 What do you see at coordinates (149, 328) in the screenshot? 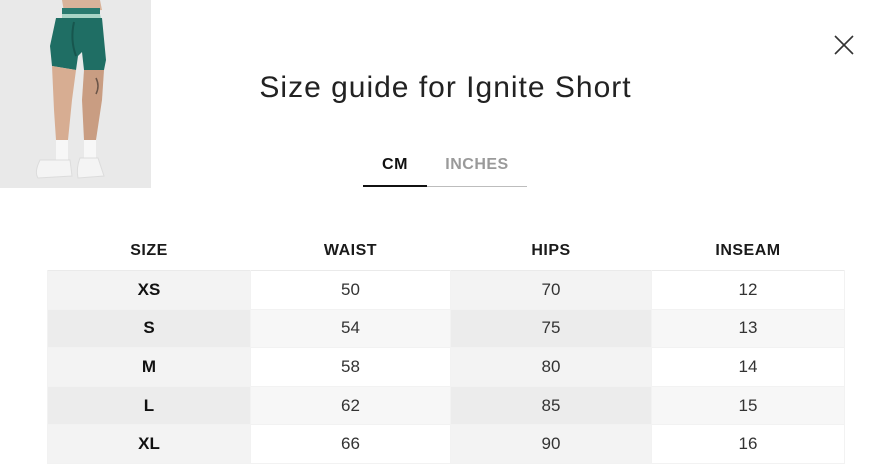
I see `size-cell: S` at bounding box center [149, 328].